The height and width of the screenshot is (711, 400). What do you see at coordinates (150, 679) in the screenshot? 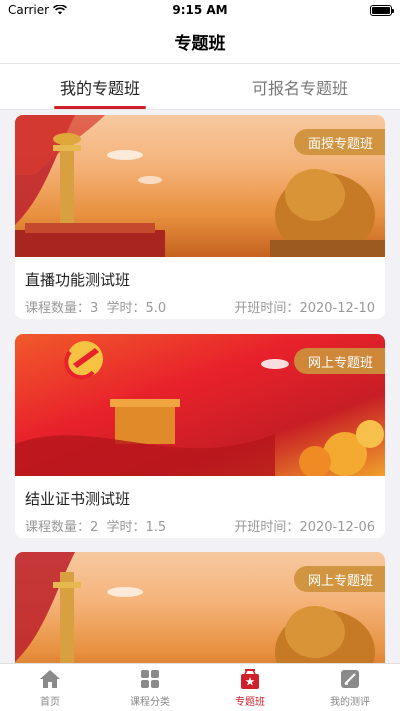
I see `grid-icon` at bounding box center [150, 679].